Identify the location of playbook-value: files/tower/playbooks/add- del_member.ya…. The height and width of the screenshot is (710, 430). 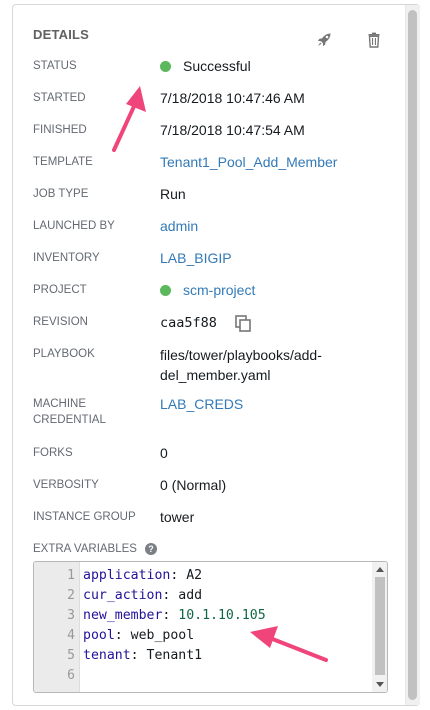
(241, 365).